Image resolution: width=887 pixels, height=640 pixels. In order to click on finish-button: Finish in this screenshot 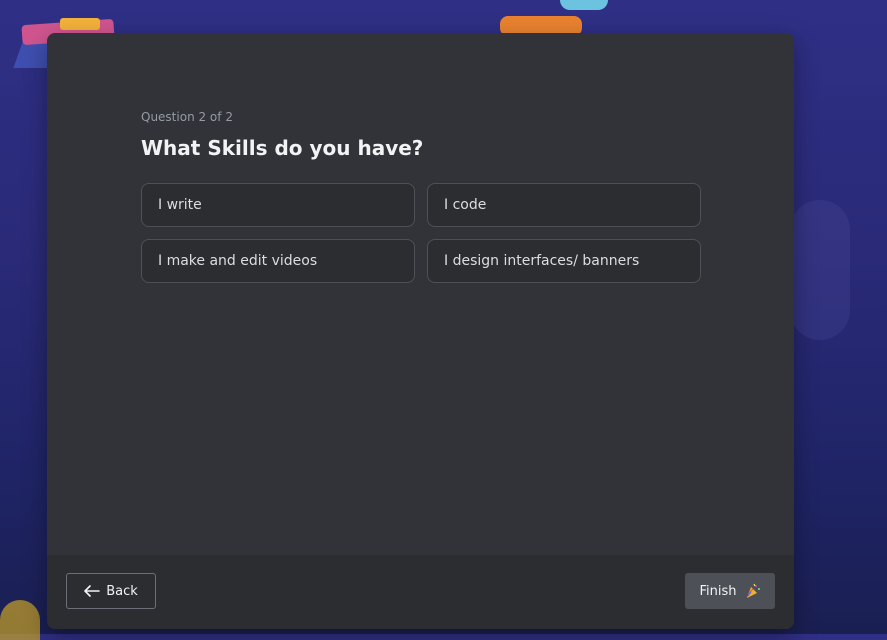, I will do `click(730, 591)`.